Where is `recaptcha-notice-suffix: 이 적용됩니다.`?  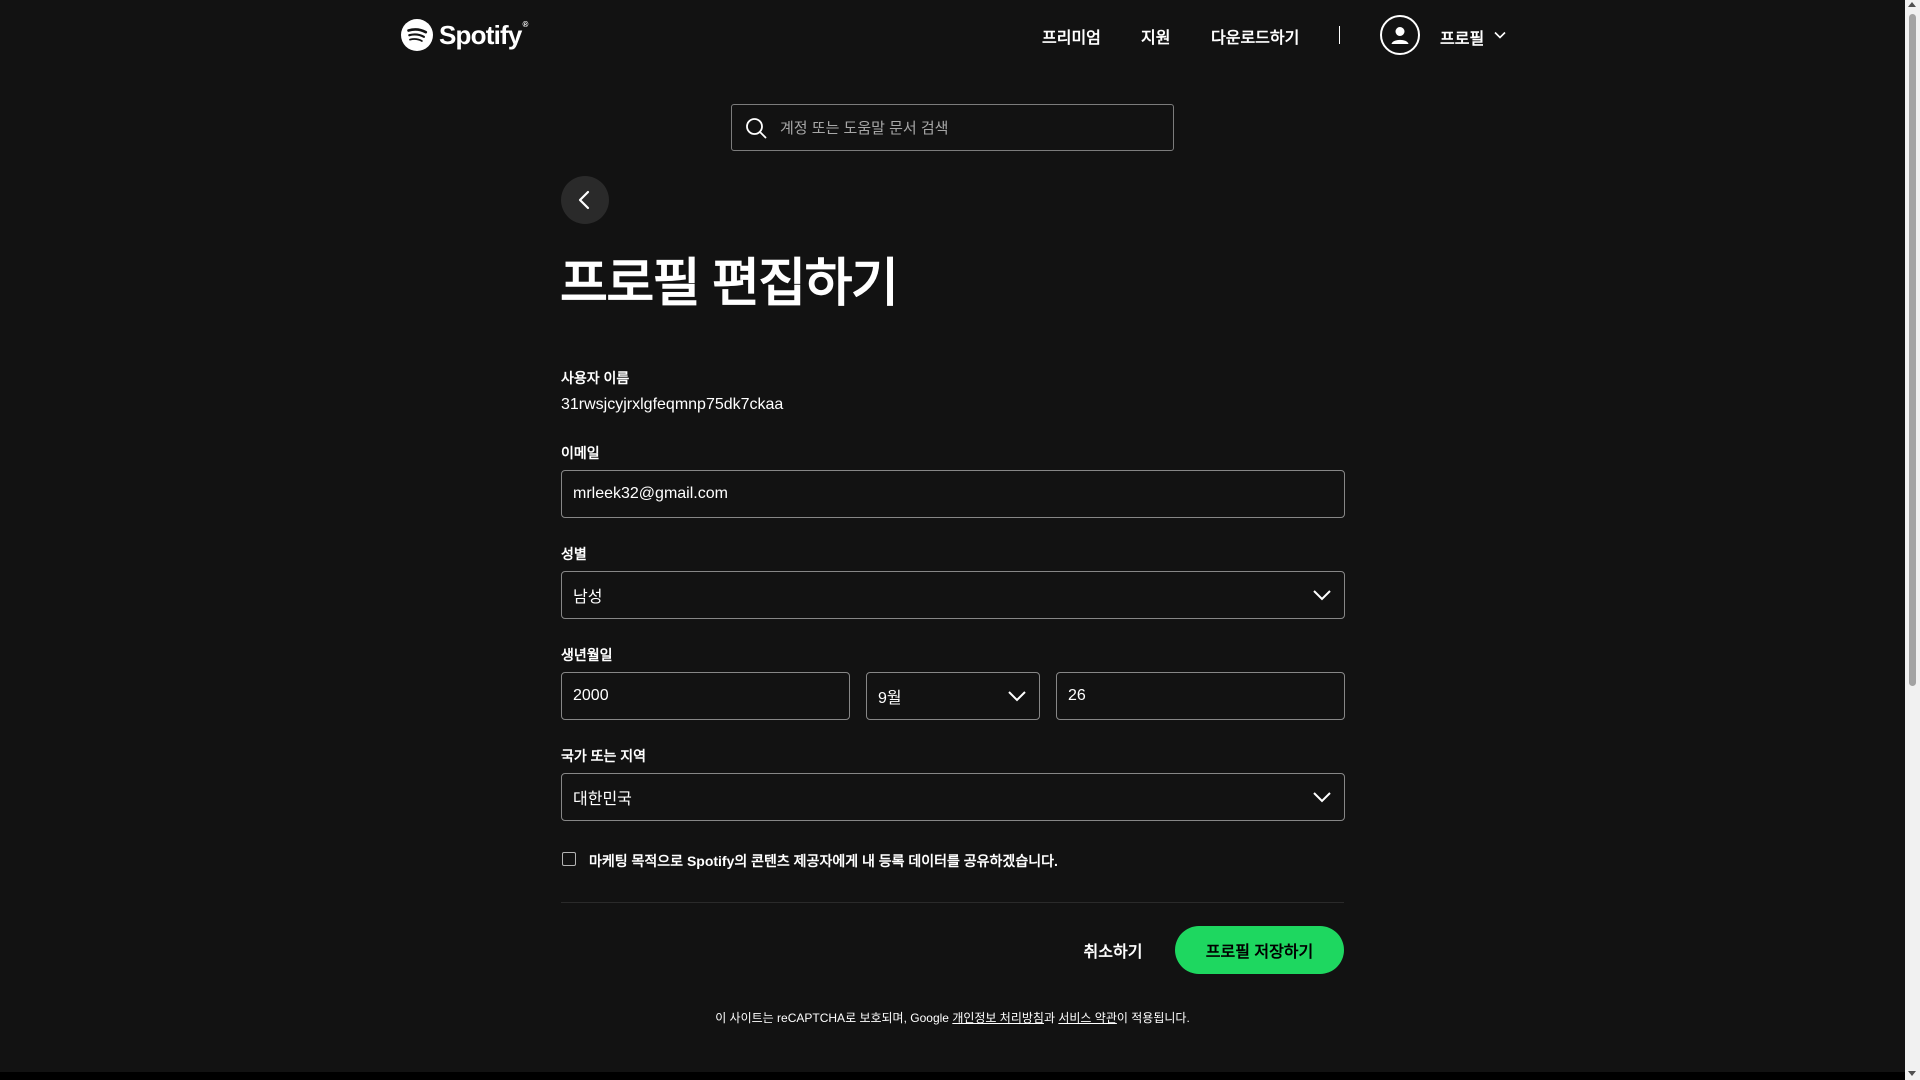 recaptcha-notice-suffix: 이 적용됩니다. is located at coordinates (1153, 1018).